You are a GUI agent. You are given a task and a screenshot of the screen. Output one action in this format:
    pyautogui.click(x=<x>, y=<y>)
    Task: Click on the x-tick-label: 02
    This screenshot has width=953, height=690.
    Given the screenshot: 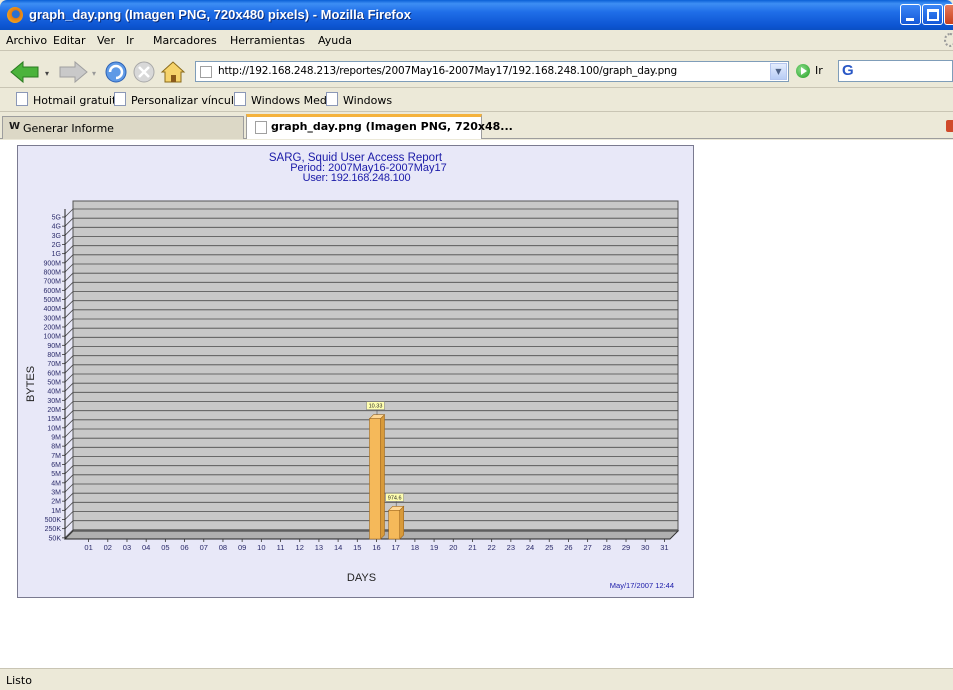 What is the action you would take?
    pyautogui.click(x=108, y=547)
    